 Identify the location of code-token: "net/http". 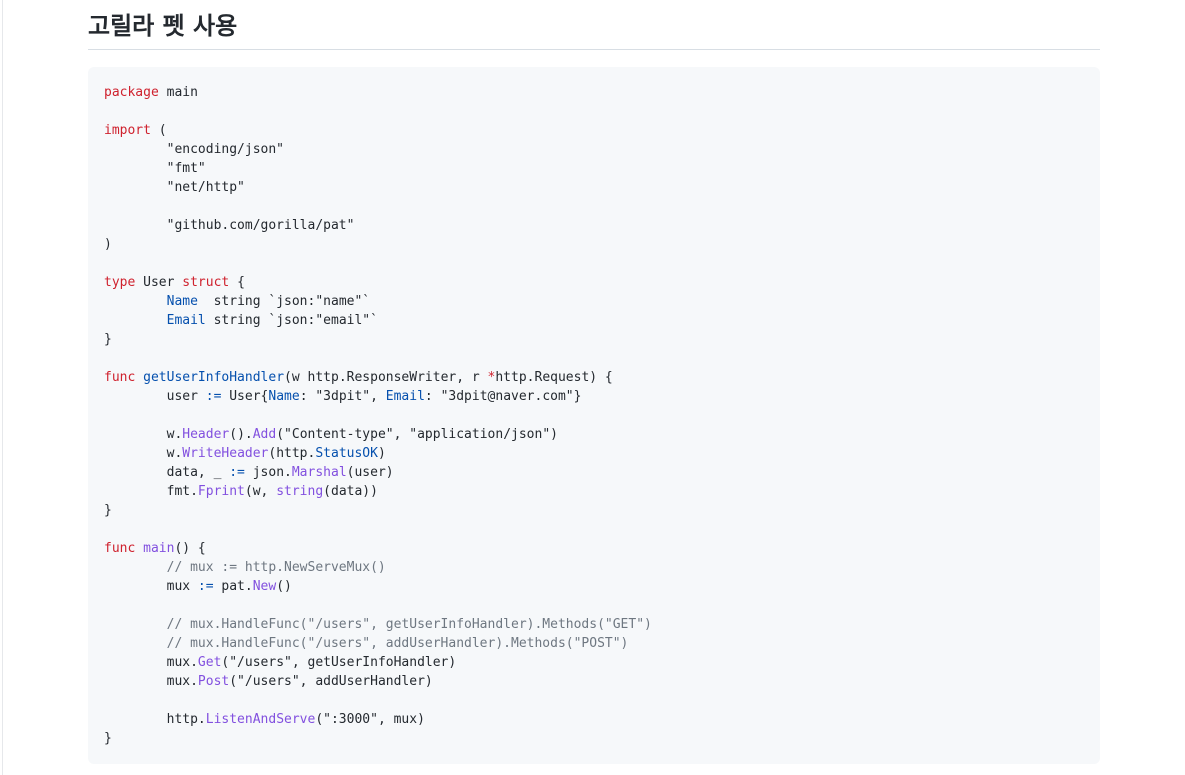
(174, 187).